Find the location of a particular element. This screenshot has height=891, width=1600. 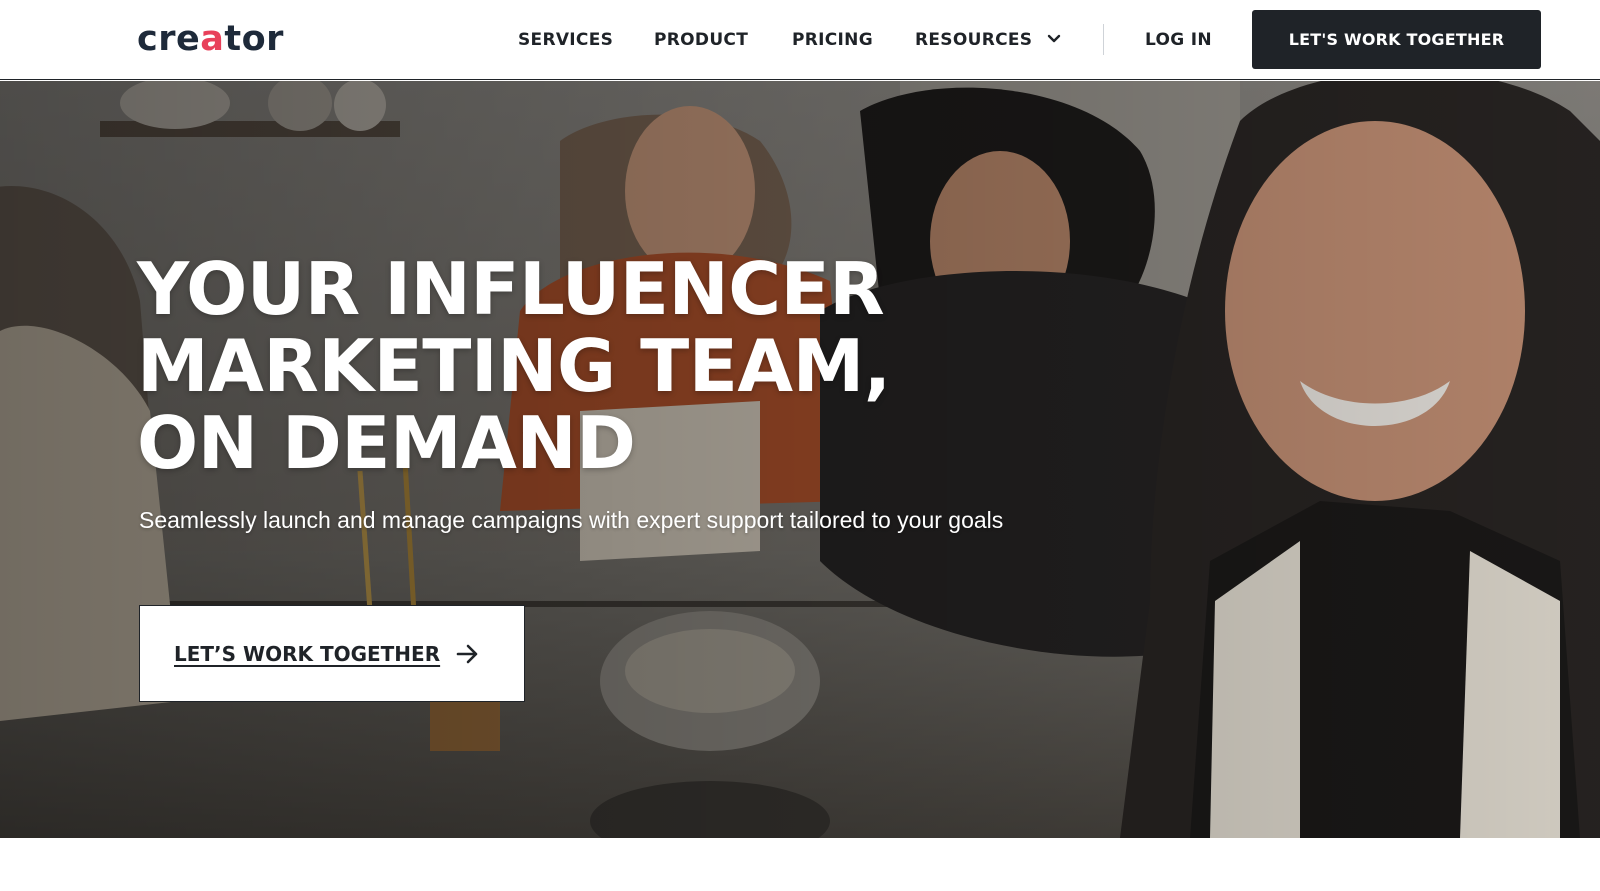

chevron-down-icon is located at coordinates (1053, 38).